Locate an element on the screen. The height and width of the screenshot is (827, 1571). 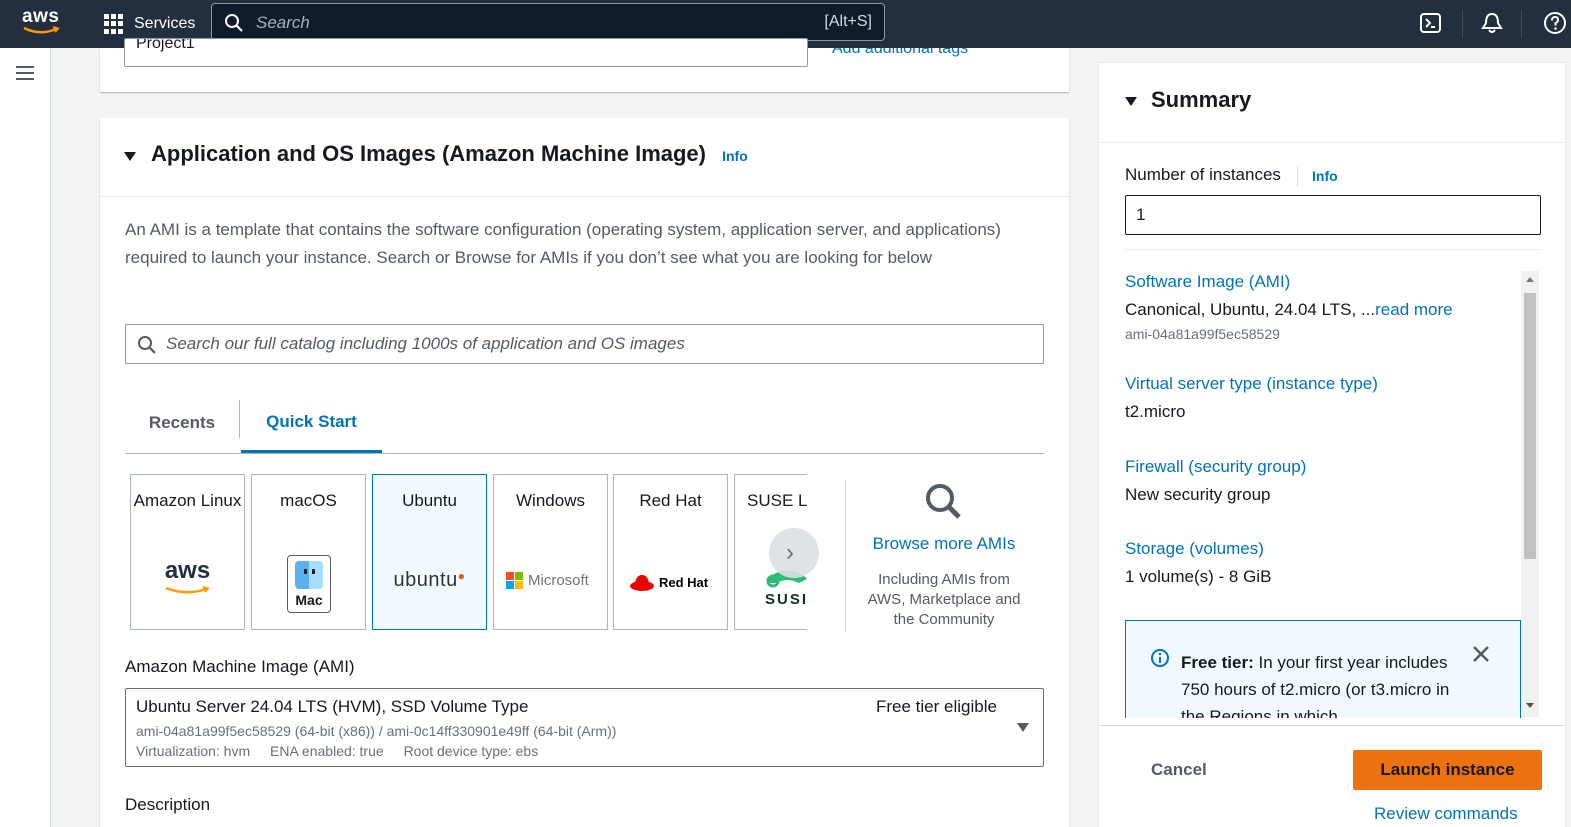
browse-separator is located at coordinates (845, 556).